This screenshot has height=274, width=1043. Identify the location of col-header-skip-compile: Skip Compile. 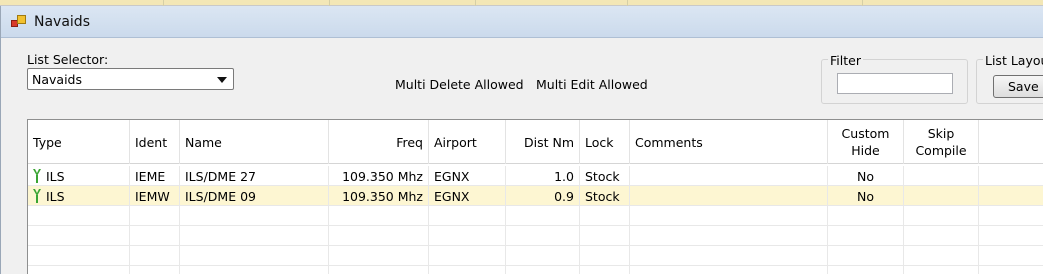
(941, 142).